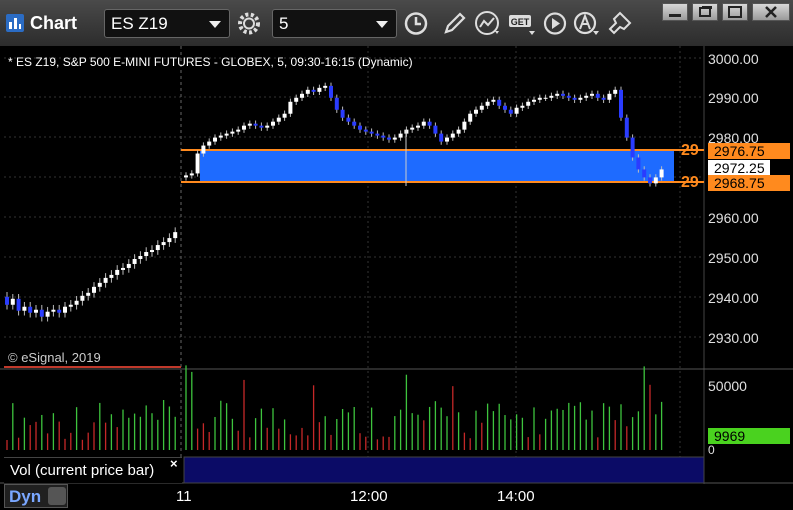 The height and width of the screenshot is (510, 793). I want to click on studies-button, so click(488, 23).